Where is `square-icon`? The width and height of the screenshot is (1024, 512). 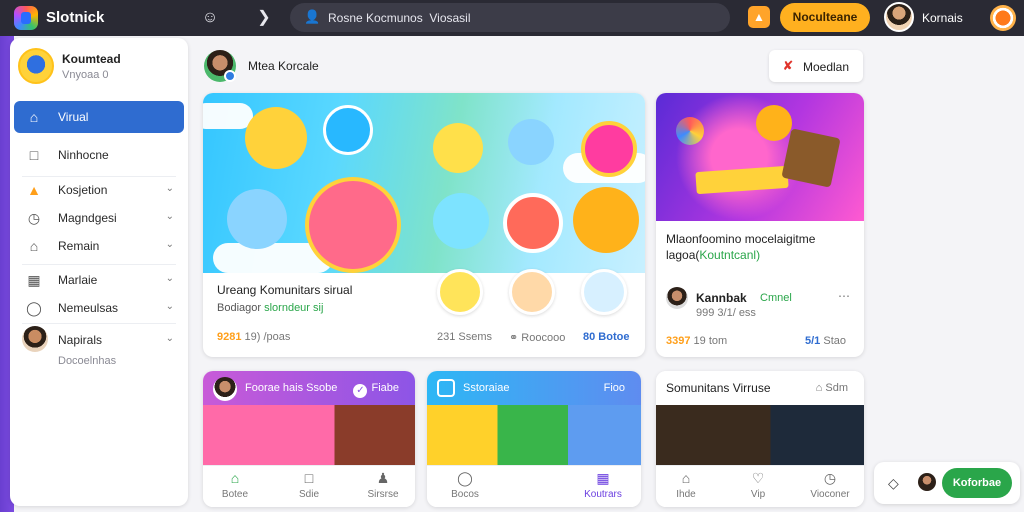
square-icon is located at coordinates (446, 388).